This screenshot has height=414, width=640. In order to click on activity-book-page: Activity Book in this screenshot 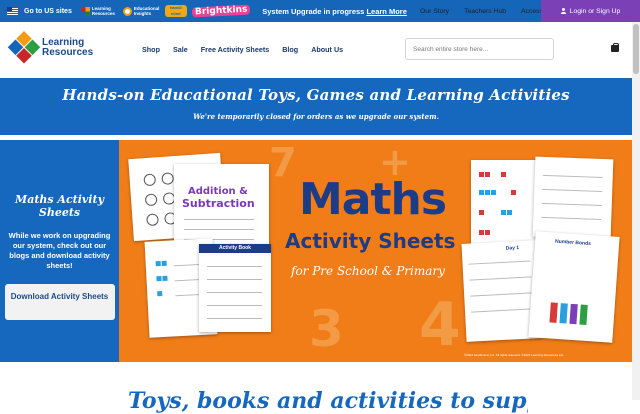, I will do `click(235, 288)`.